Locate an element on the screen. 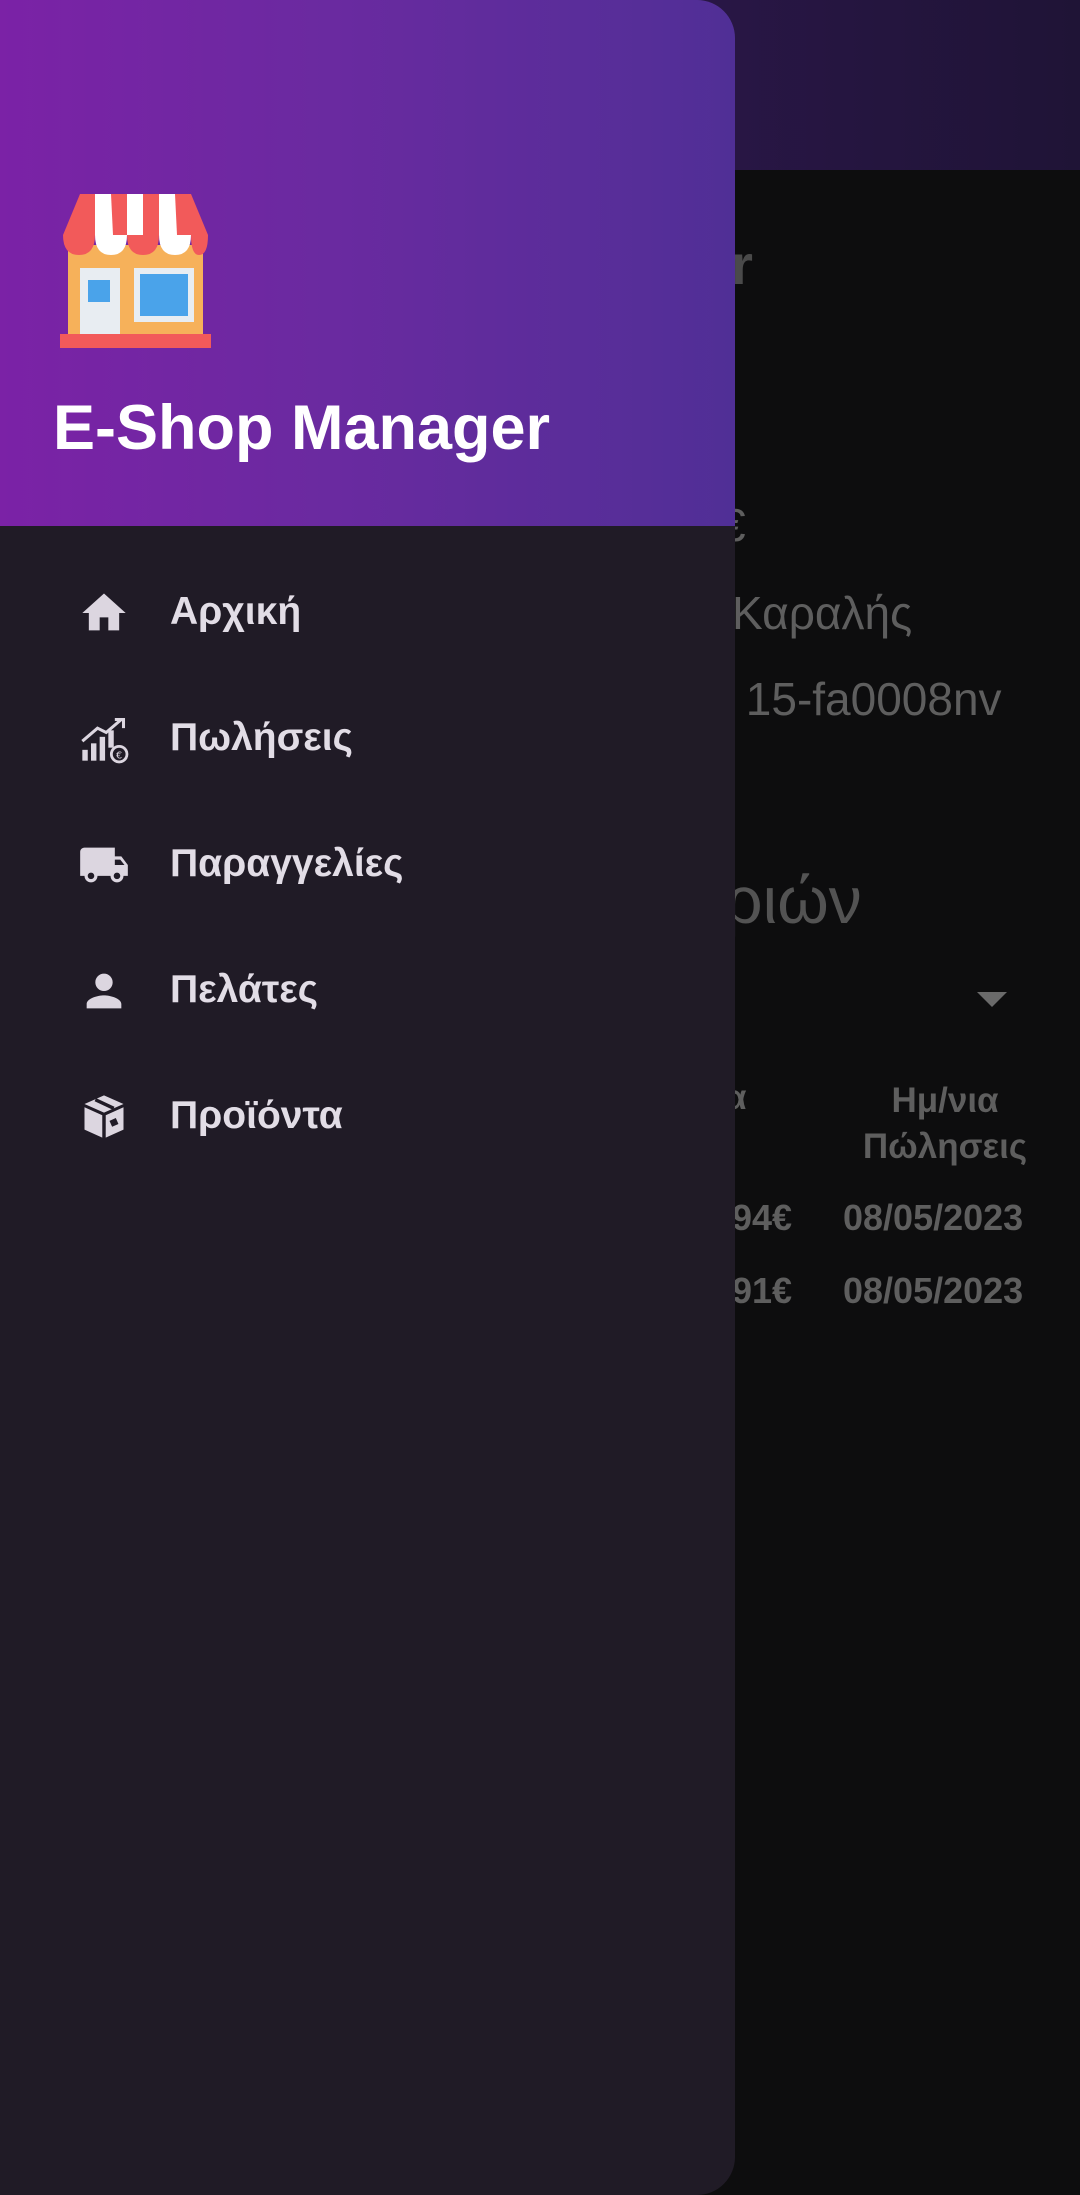 This screenshot has width=1080, height=2195. nav-item-label: Παραγγελίες is located at coordinates (287, 863).